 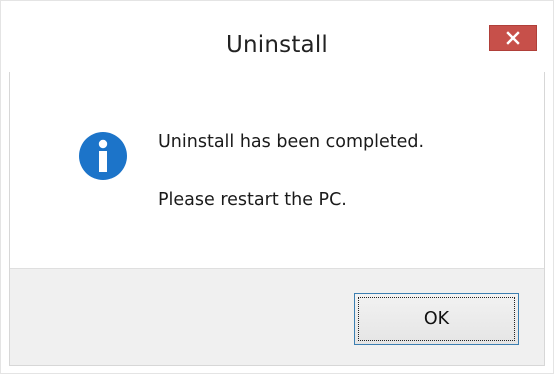 What do you see at coordinates (277, 45) in the screenshot?
I see `window-title: Uninstall` at bounding box center [277, 45].